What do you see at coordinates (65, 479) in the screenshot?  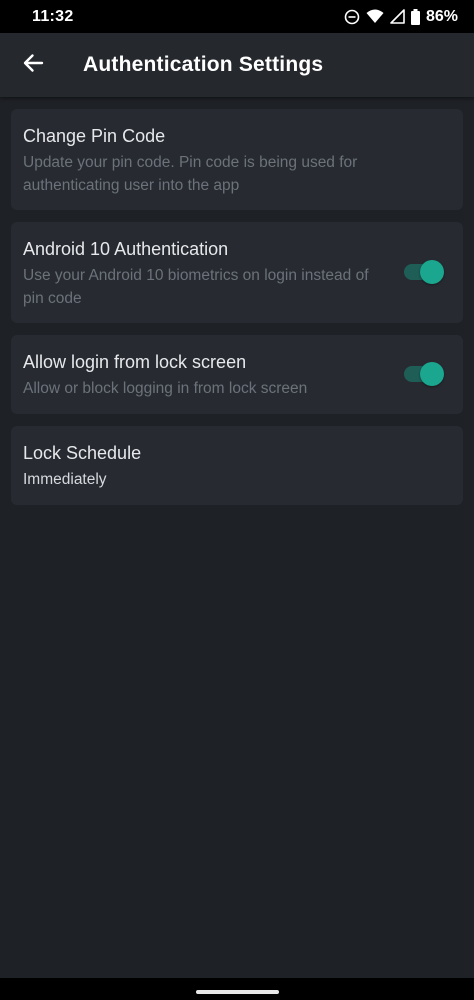 I see `lock-schedule-value: Immediately` at bounding box center [65, 479].